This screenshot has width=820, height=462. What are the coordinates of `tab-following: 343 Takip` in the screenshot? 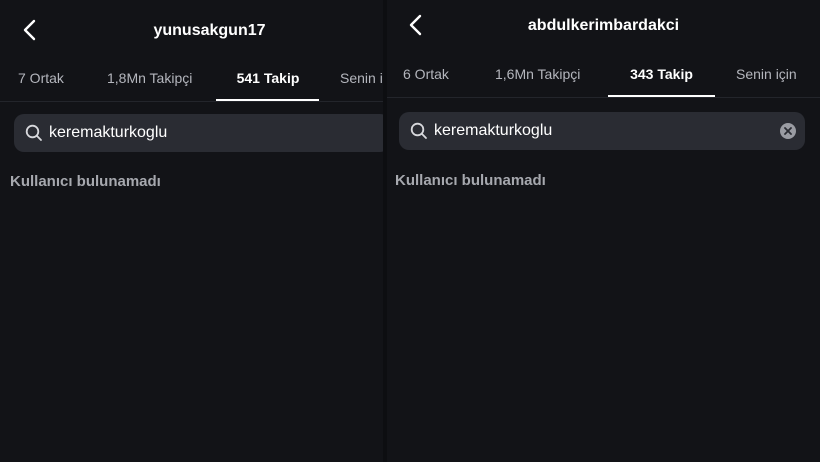 It's located at (661, 74).